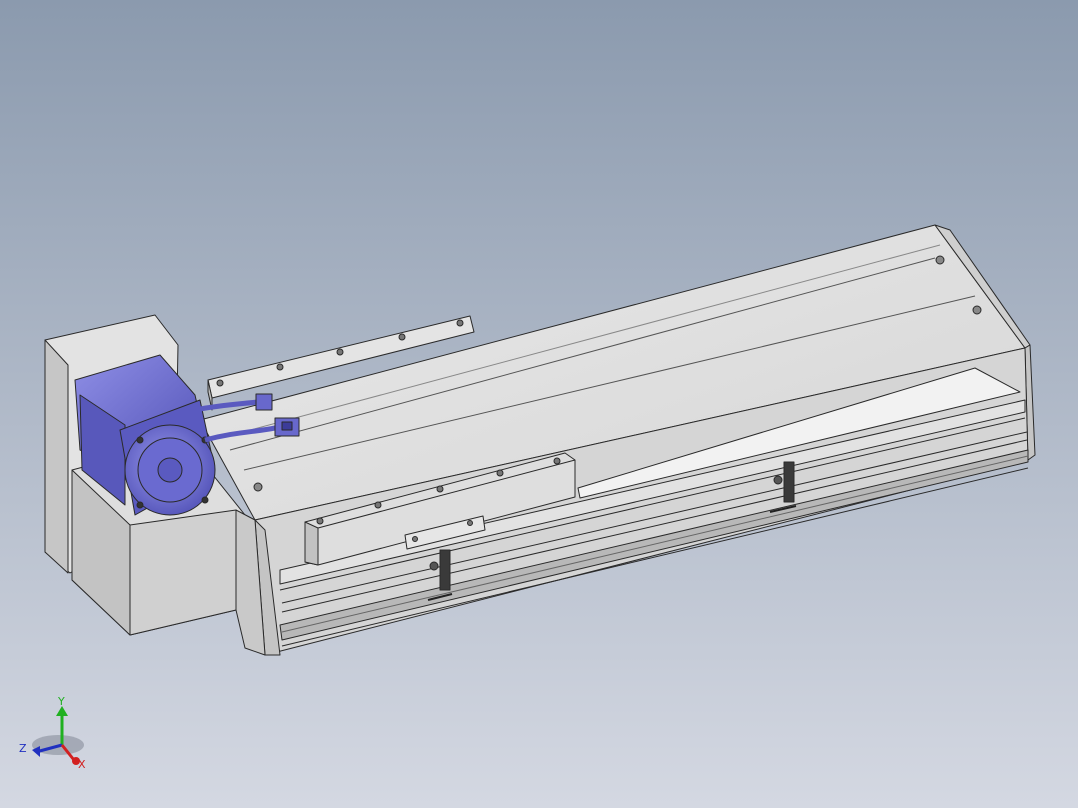 The width and height of the screenshot is (1078, 808). What do you see at coordinates (82, 764) in the screenshot?
I see `x-axis-label: X` at bounding box center [82, 764].